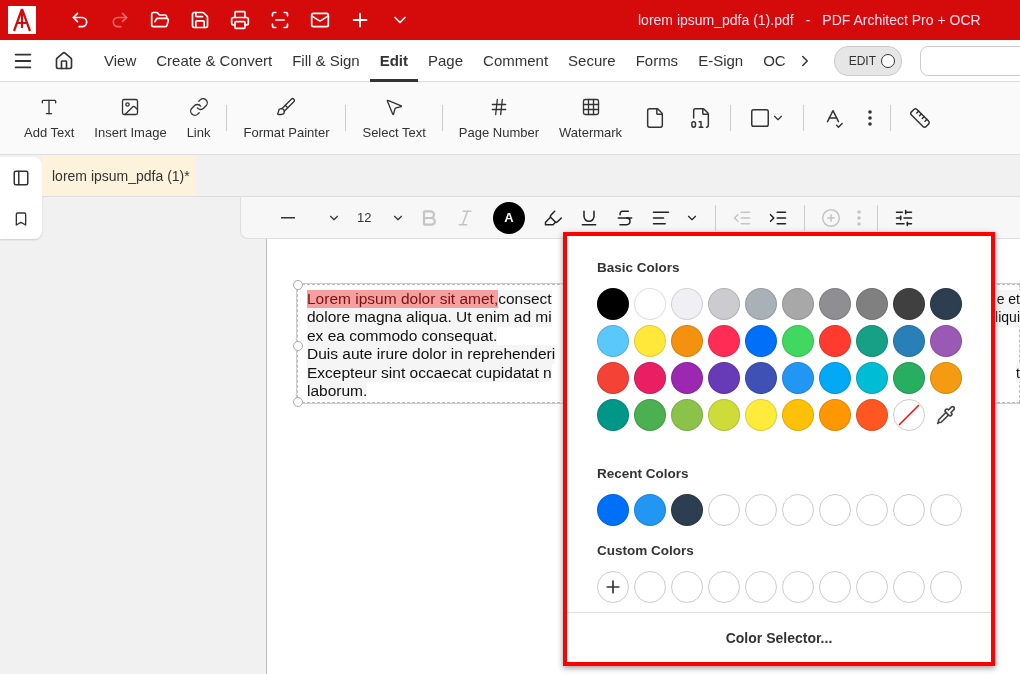 This screenshot has width=1020, height=674. What do you see at coordinates (831, 217) in the screenshot?
I see `add-circle-icon` at bounding box center [831, 217].